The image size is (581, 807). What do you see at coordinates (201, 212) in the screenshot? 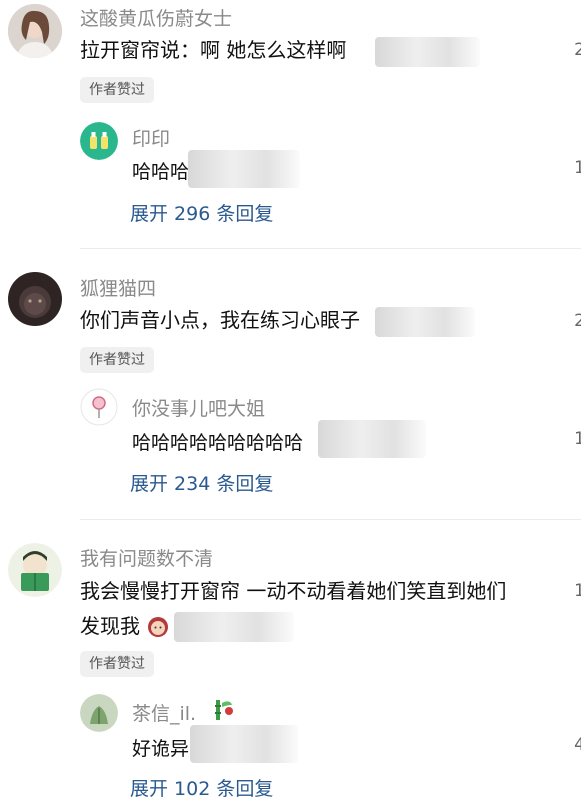
I see `expand-replies-link: 展开 296 条回复` at bounding box center [201, 212].